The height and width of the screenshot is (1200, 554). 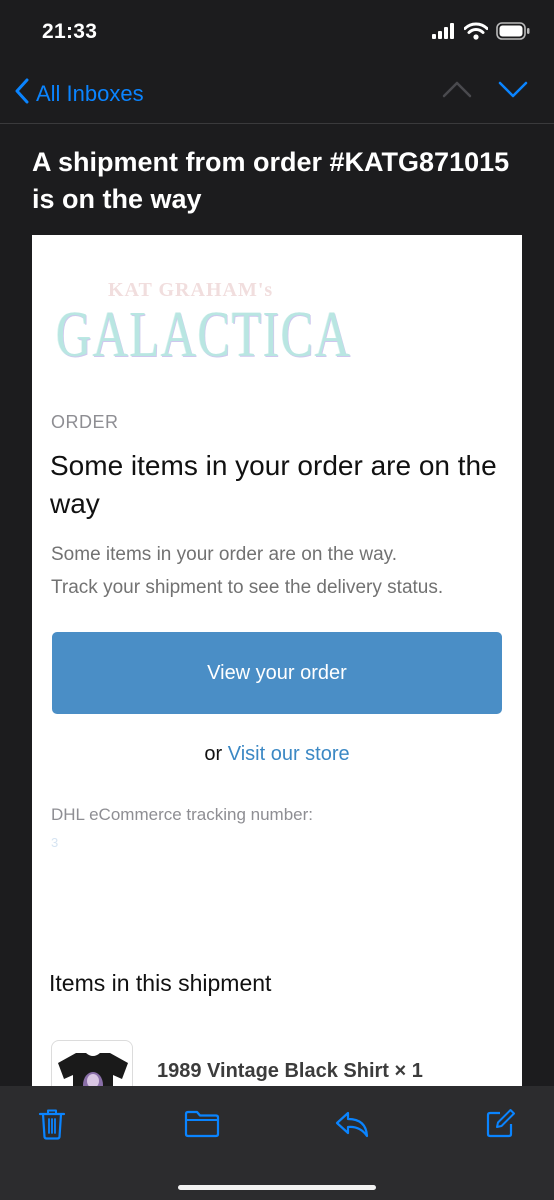 I want to click on move-to-folder-button, so click(x=202, y=1126).